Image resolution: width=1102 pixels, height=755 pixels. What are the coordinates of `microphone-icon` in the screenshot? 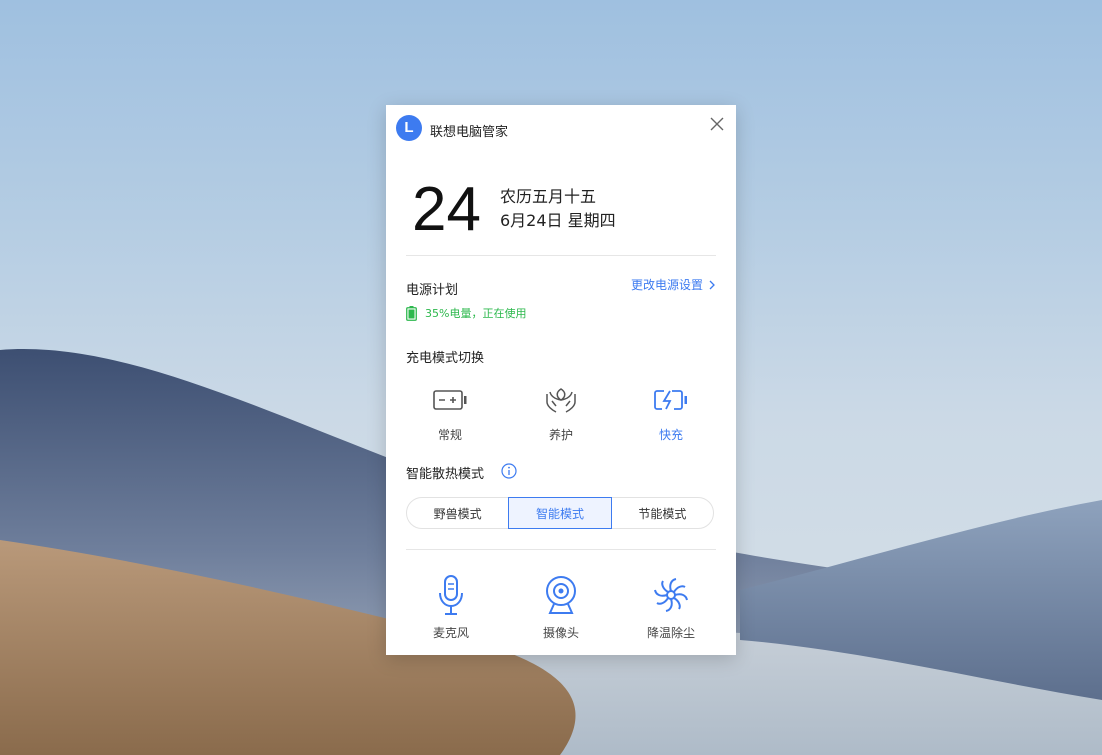 It's located at (451, 595).